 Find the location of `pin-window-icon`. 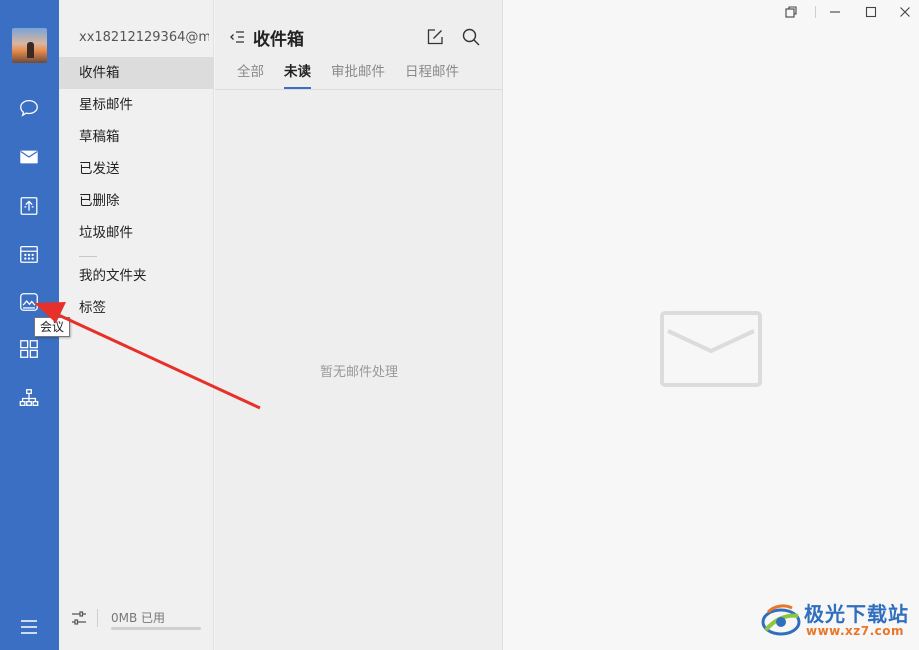

pin-window-icon is located at coordinates (791, 12).